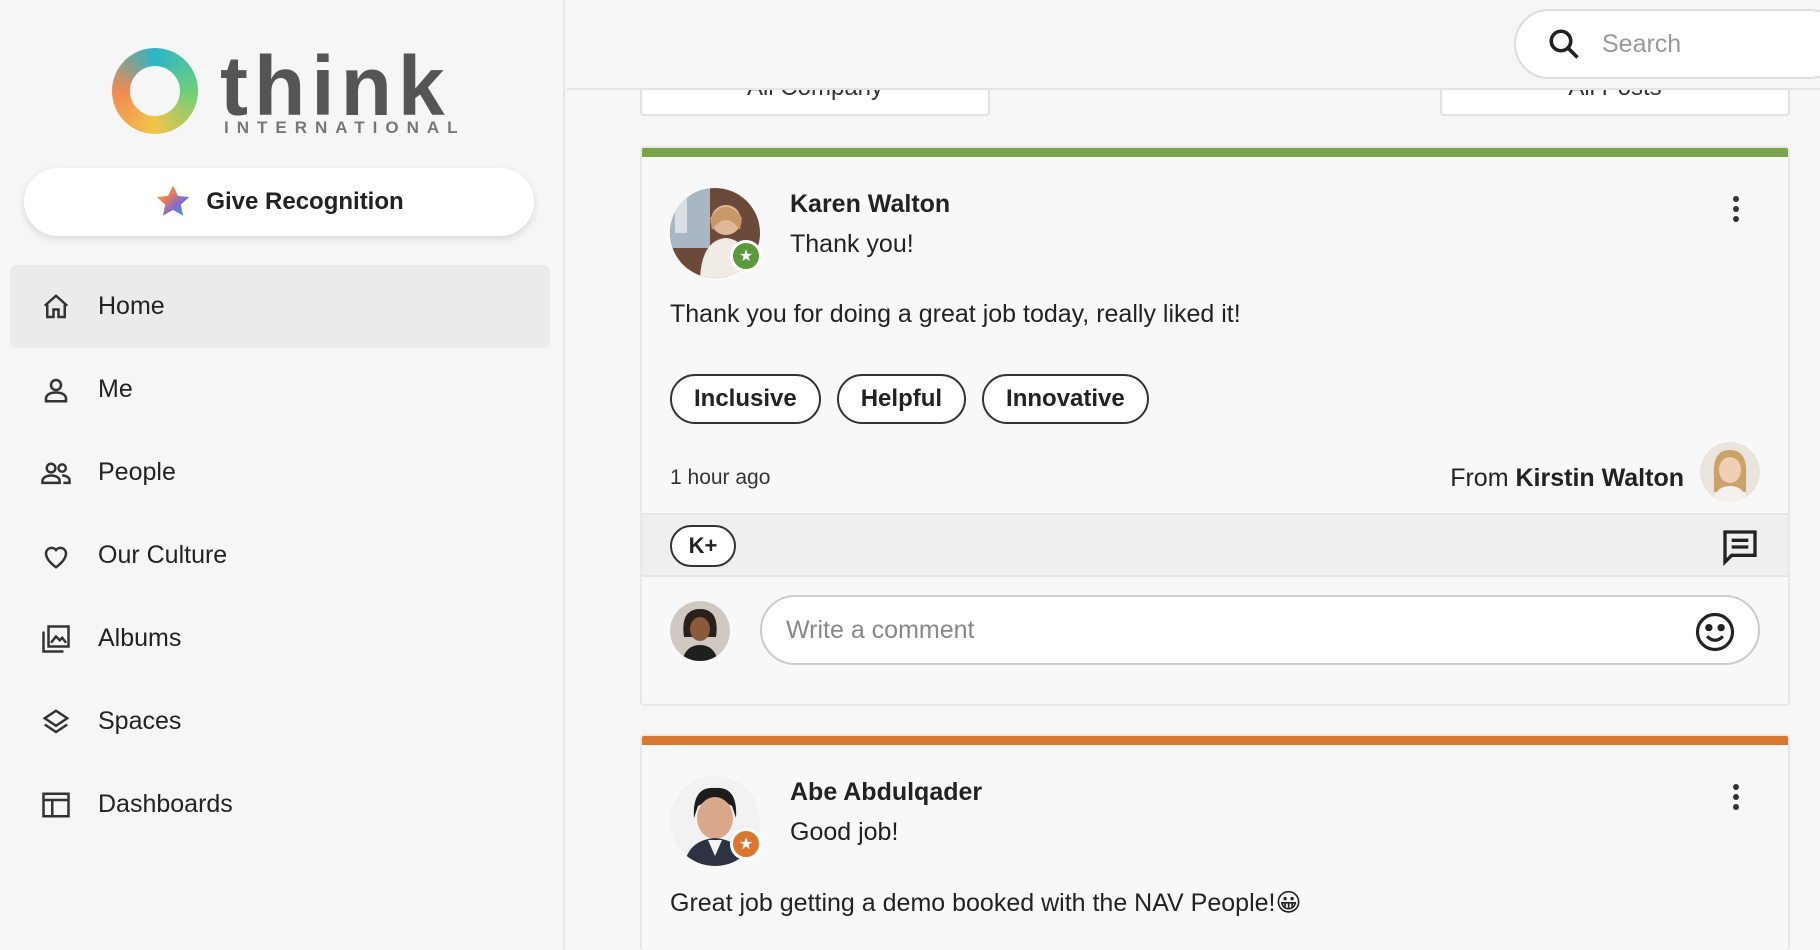  Describe the element at coordinates (1730, 472) in the screenshot. I see `sender-avatar` at that location.